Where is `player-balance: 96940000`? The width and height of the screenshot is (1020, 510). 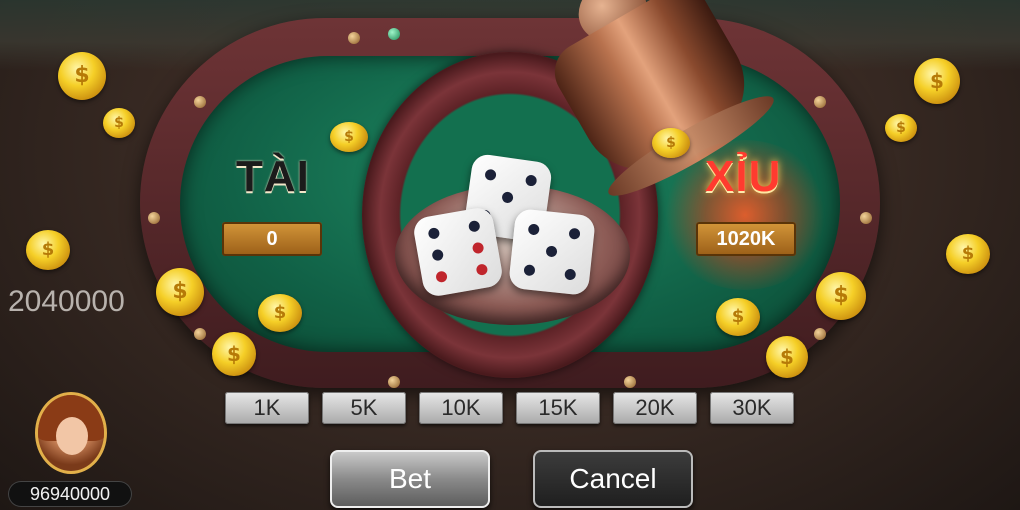
player-balance: 96940000 is located at coordinates (70, 494).